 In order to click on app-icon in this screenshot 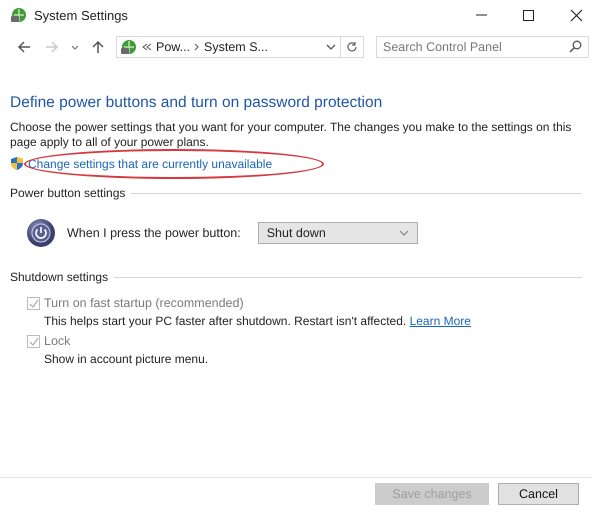, I will do `click(19, 15)`.